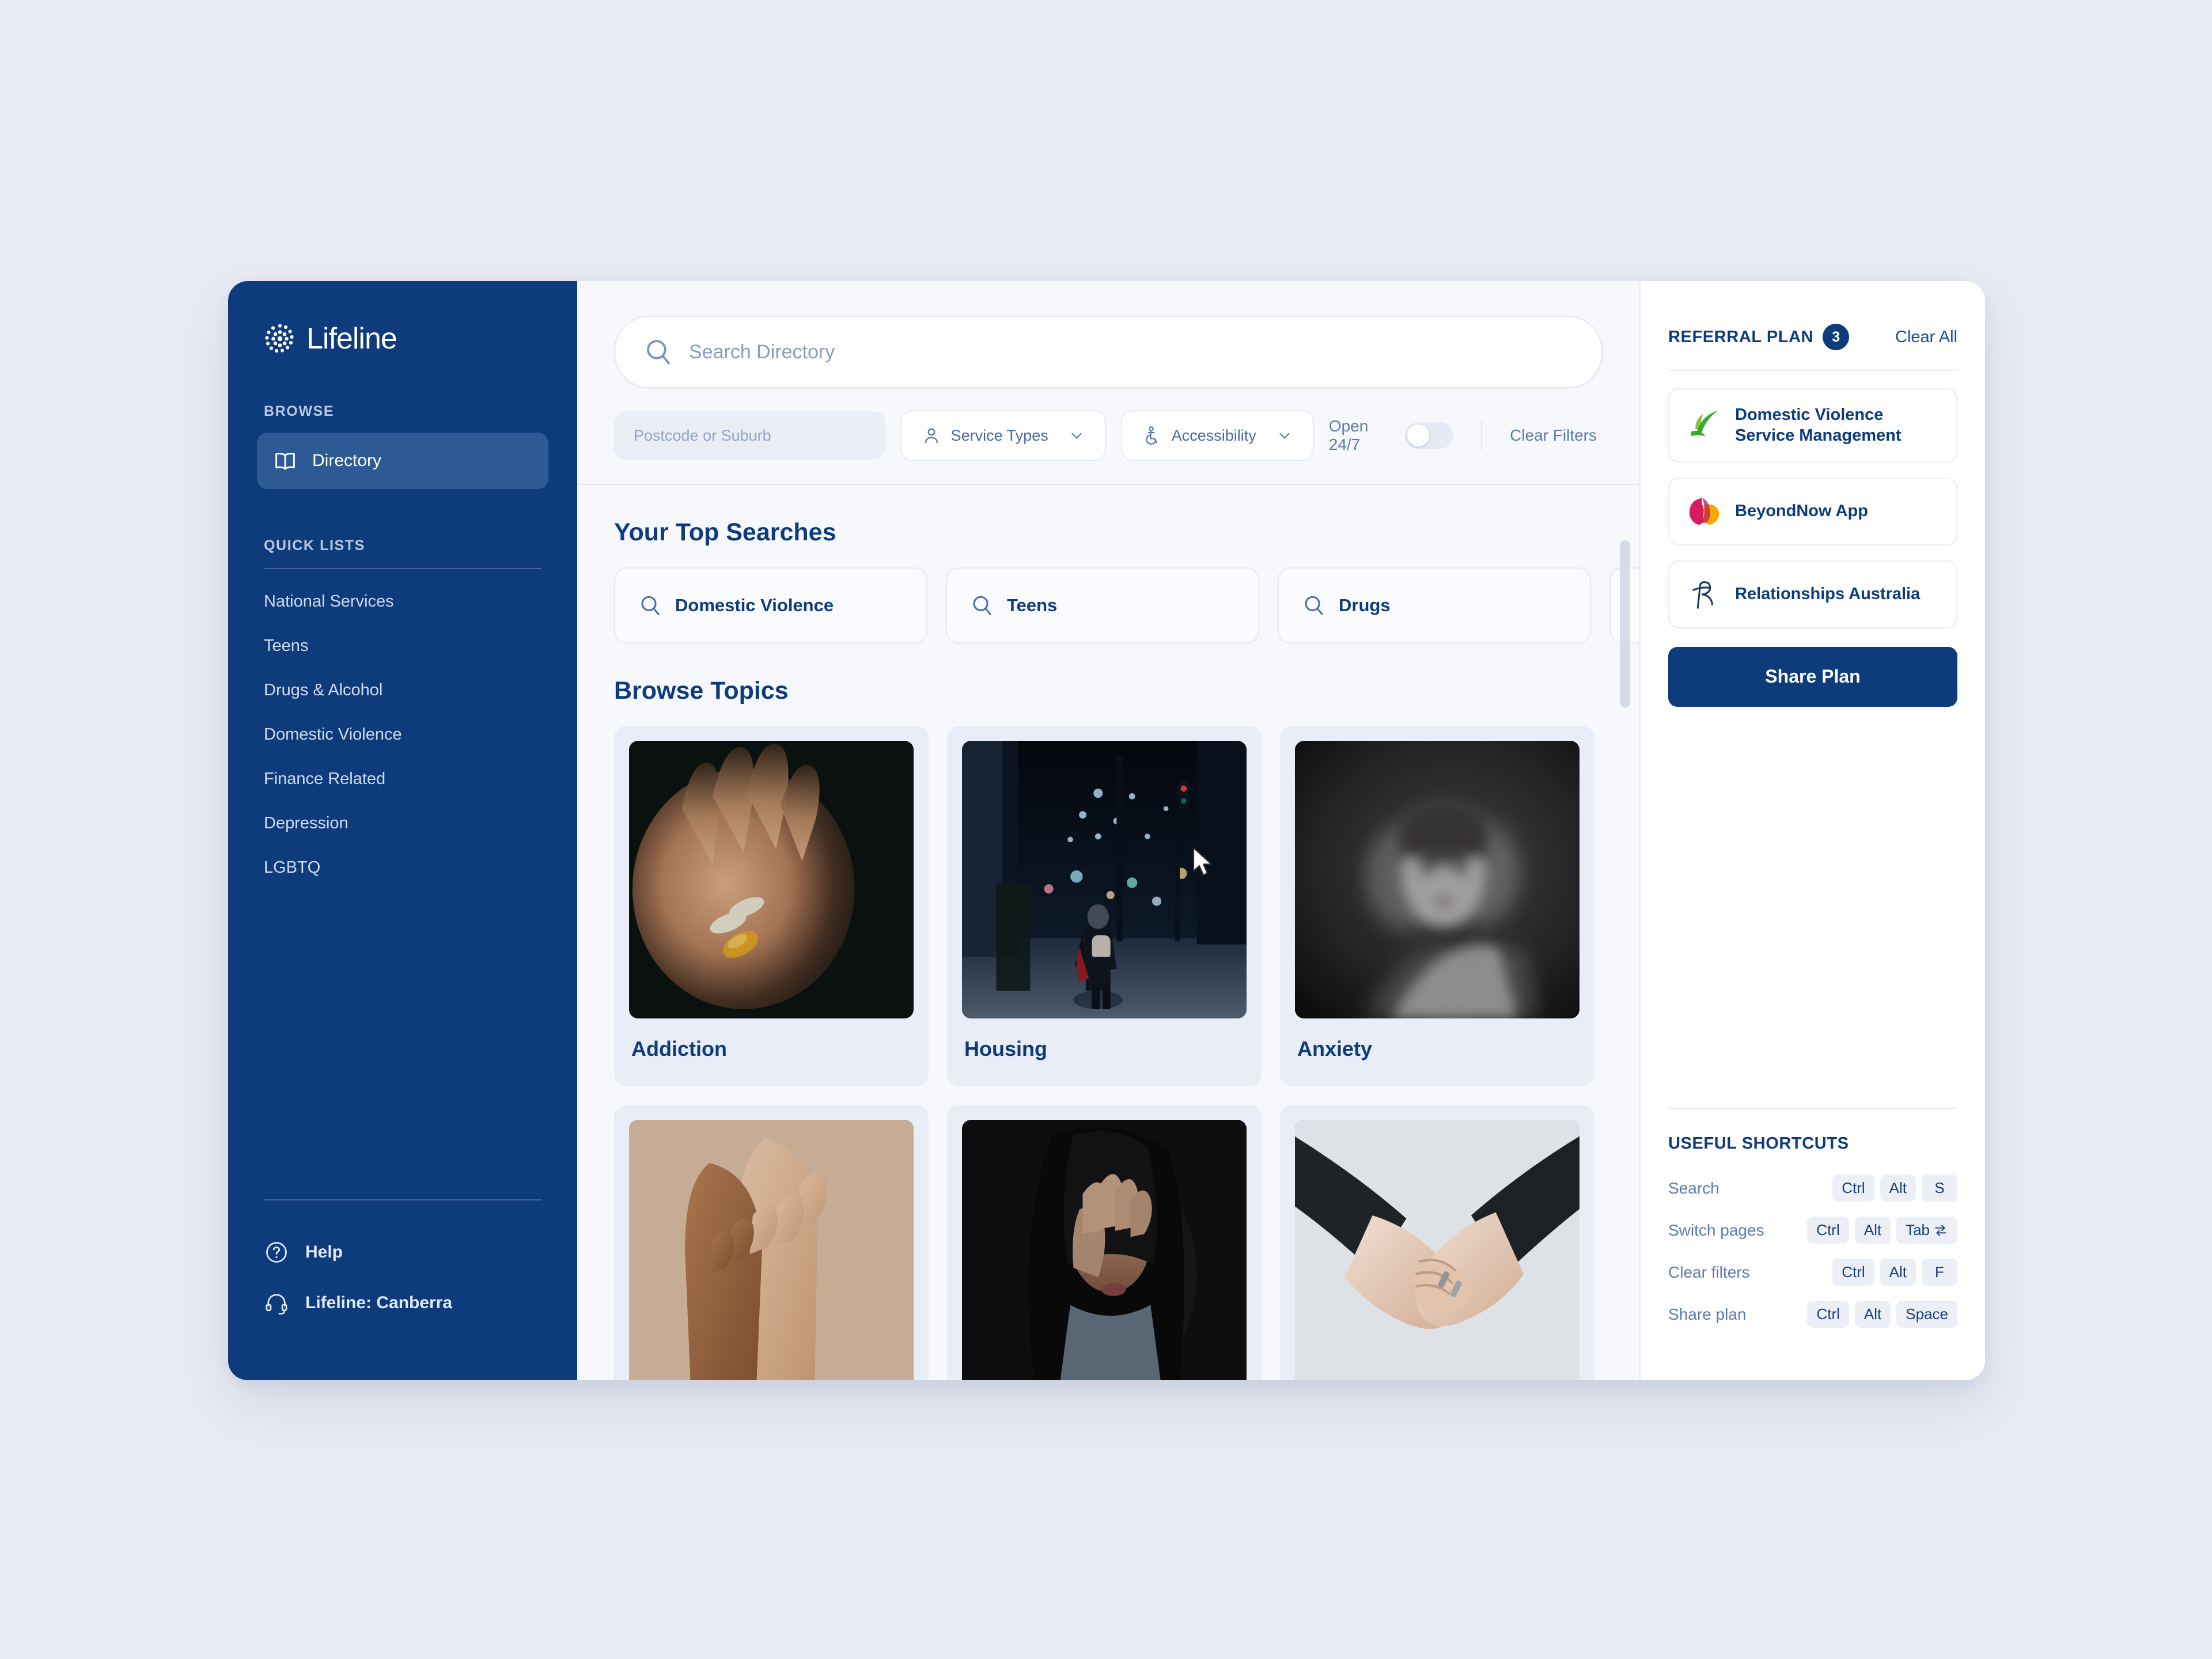 Image resolution: width=2212 pixels, height=1659 pixels. I want to click on sidebar-nav: Directory, so click(402, 454).